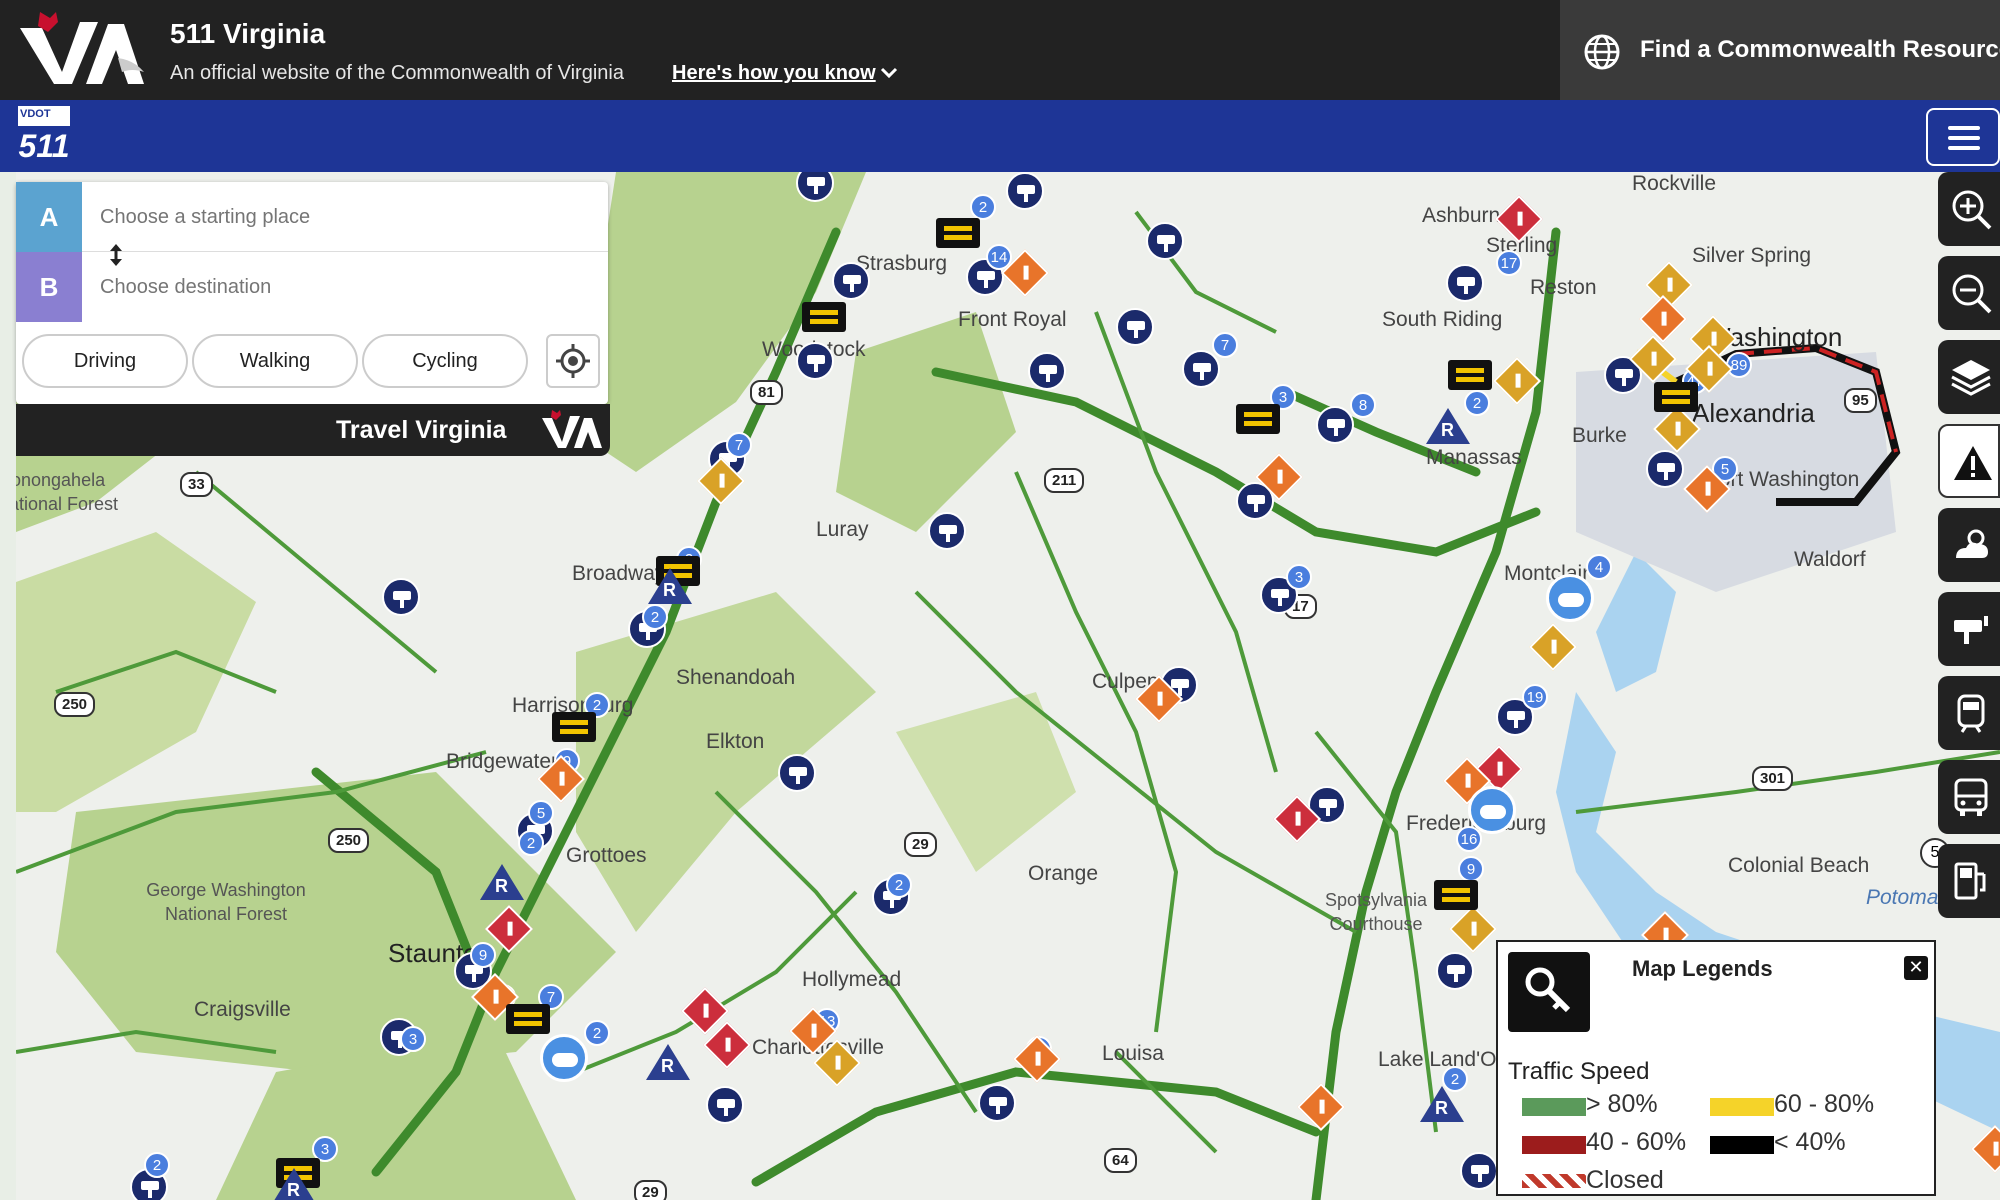 The image size is (2000, 1200). I want to click on legend-item-label: Closed, so click(1625, 1180).